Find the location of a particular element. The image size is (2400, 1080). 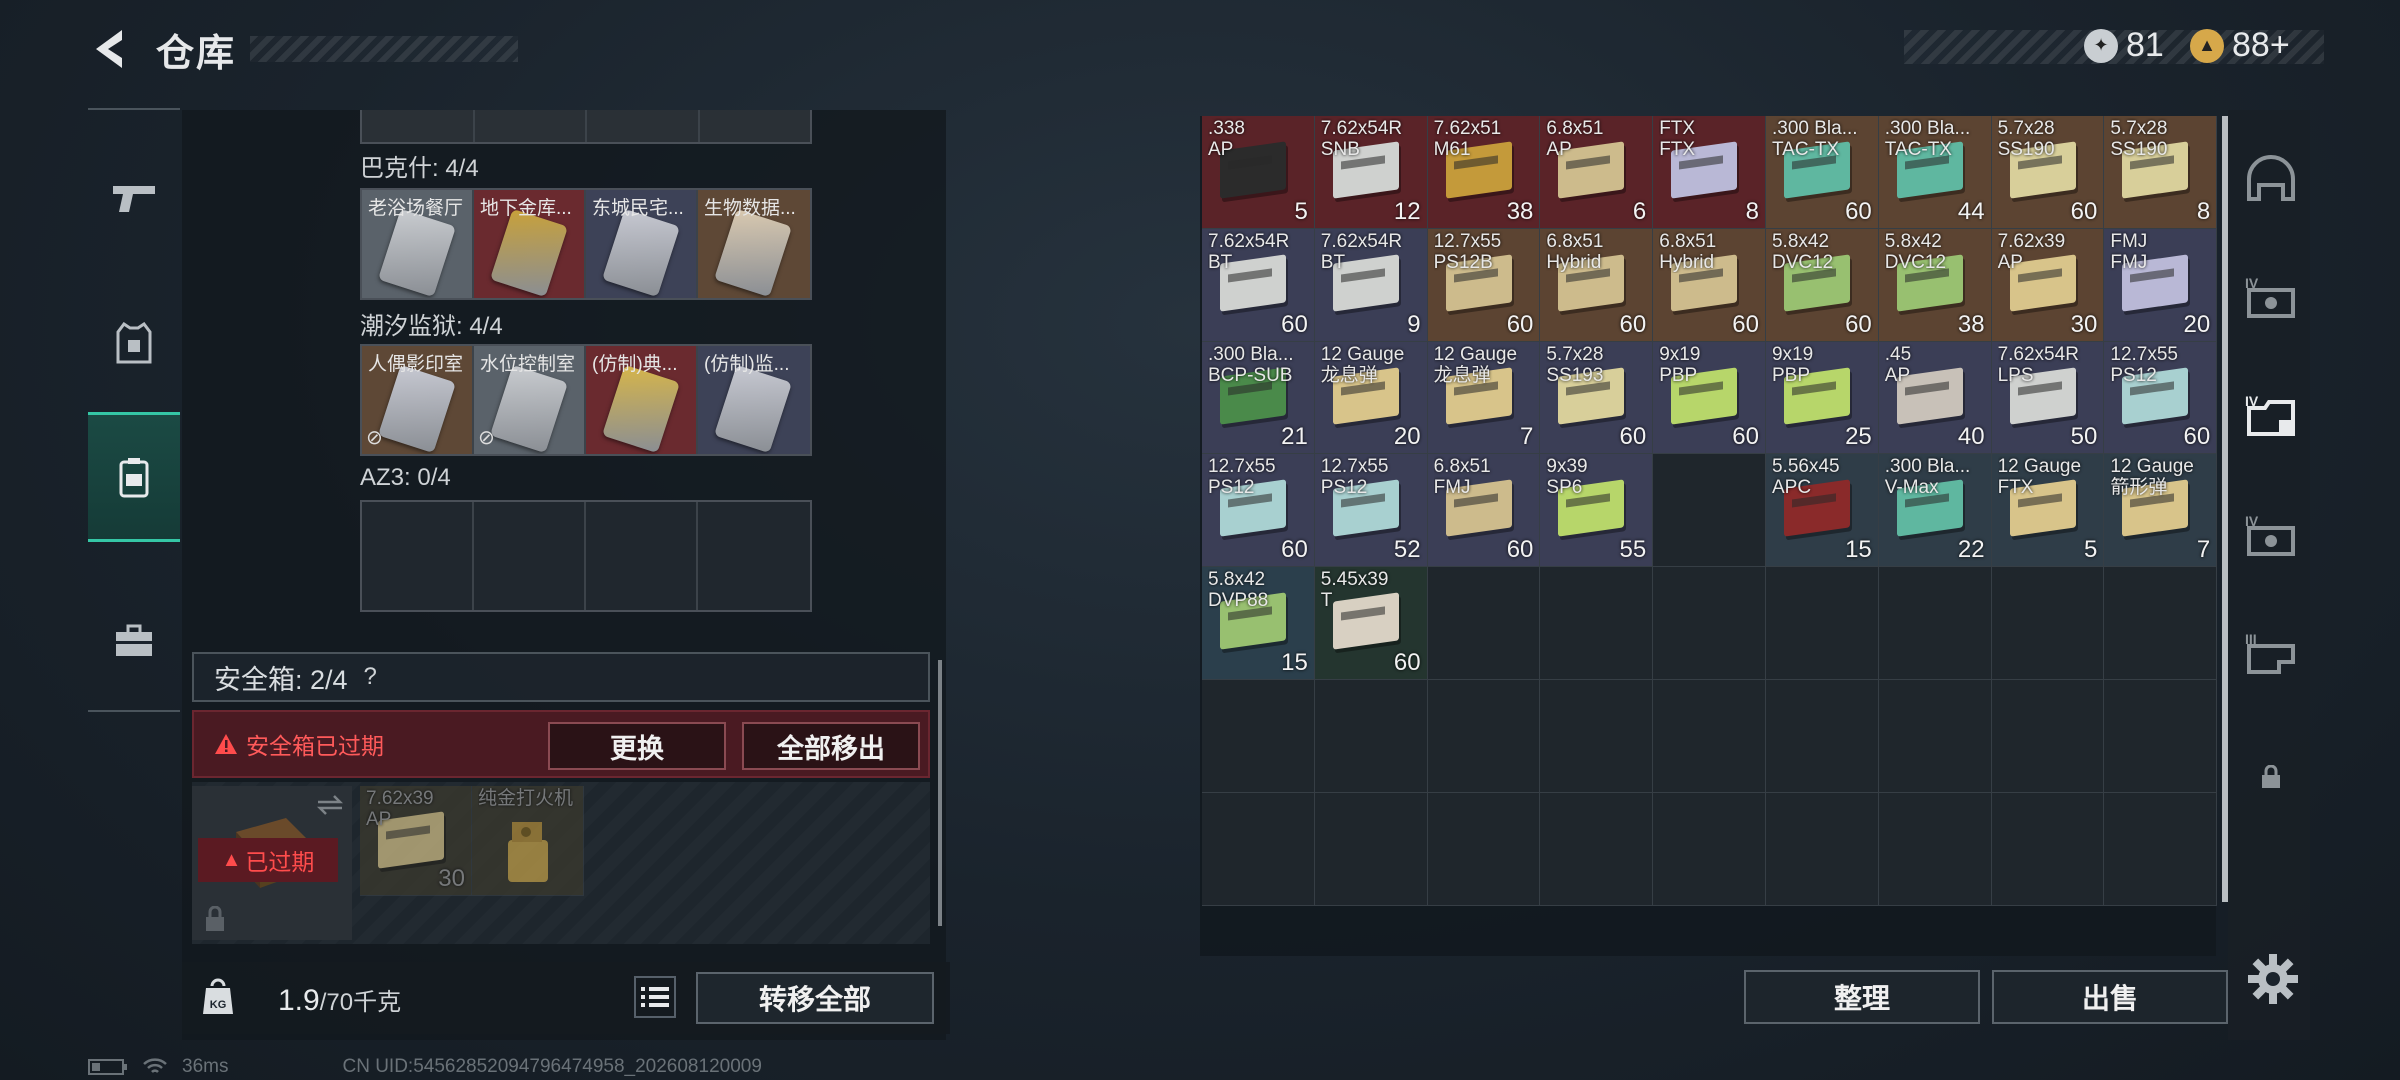

rail-backpack is located at coordinates (134, 477).